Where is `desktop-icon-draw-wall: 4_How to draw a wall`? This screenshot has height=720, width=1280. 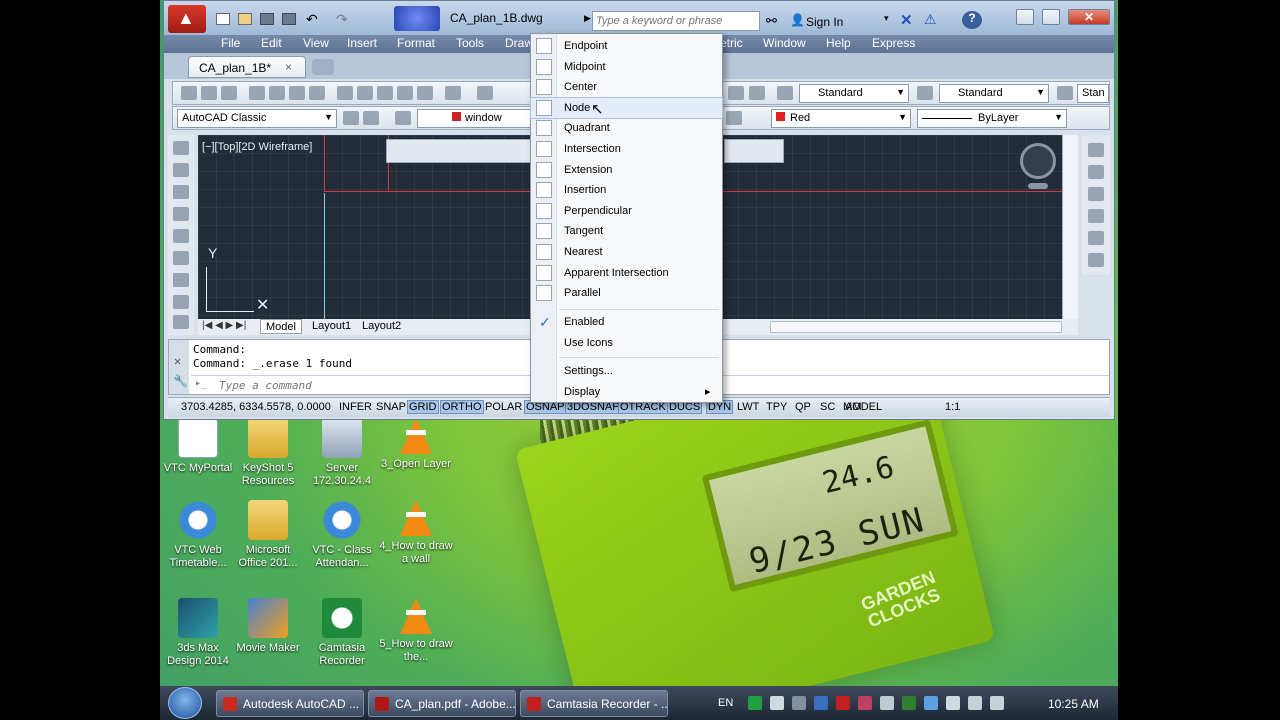
desktop-icon-draw-wall: 4_How to draw a wall is located at coordinates (416, 533).